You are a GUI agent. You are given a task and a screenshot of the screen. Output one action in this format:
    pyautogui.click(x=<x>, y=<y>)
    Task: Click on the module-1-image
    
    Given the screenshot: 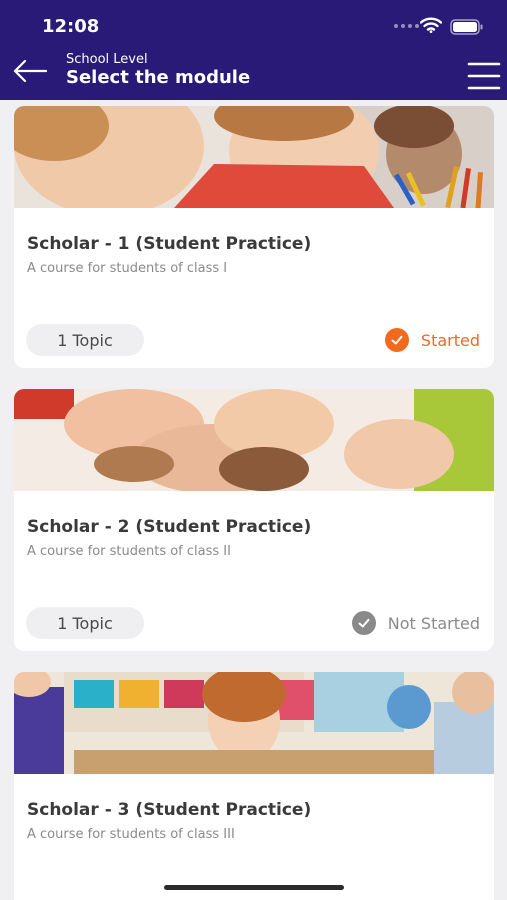 What is the action you would take?
    pyautogui.click(x=254, y=157)
    